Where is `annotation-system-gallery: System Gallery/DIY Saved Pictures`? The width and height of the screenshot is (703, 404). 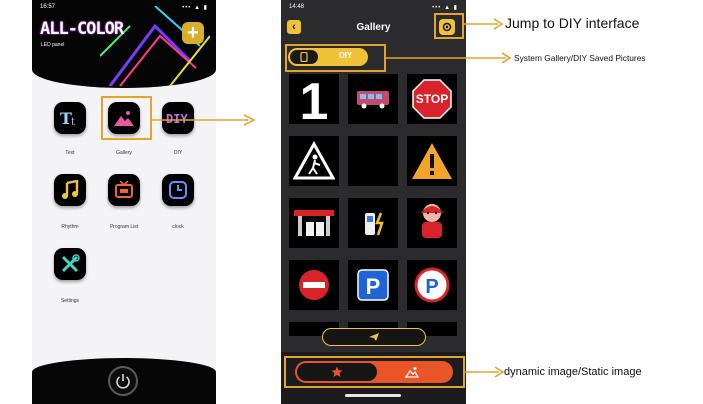
annotation-system-gallery: System Gallery/DIY Saved Pictures is located at coordinates (580, 58).